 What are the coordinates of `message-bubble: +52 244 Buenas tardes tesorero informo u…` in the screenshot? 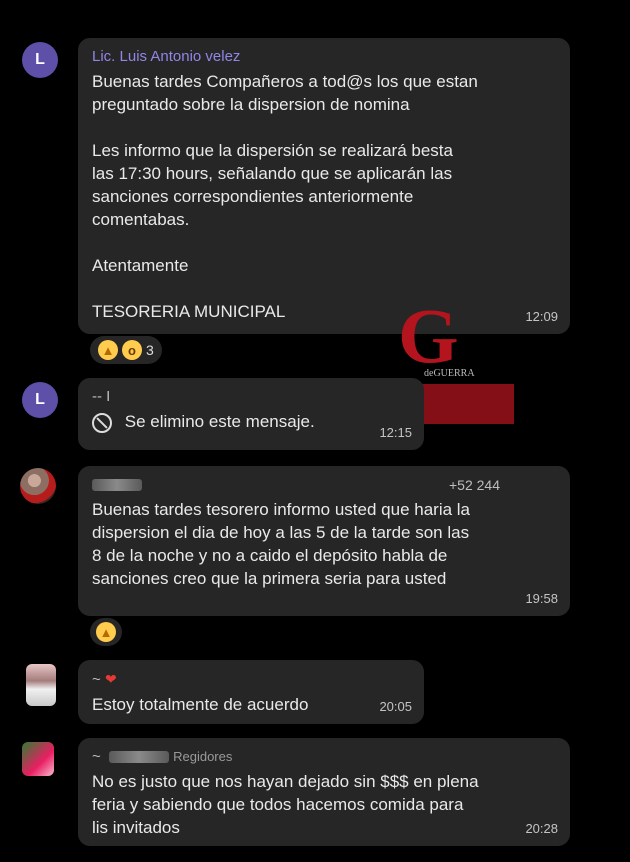 It's located at (324, 541).